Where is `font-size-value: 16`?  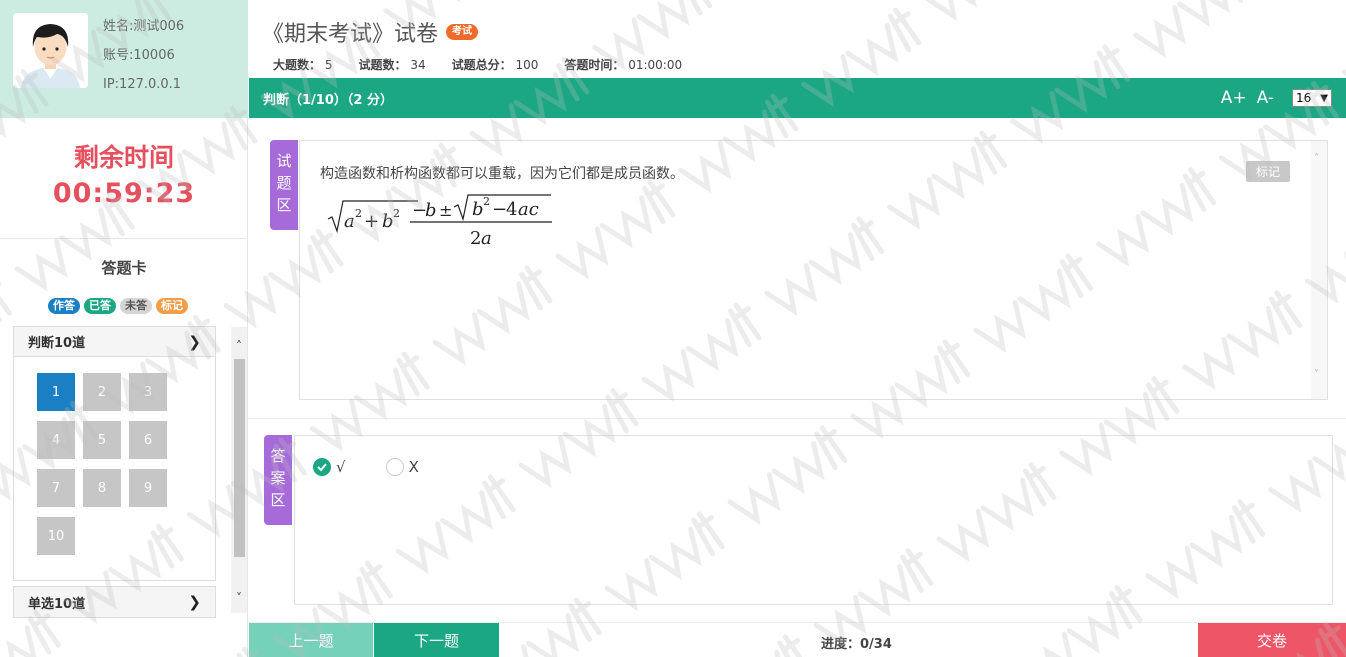
font-size-value: 16 is located at coordinates (1304, 98).